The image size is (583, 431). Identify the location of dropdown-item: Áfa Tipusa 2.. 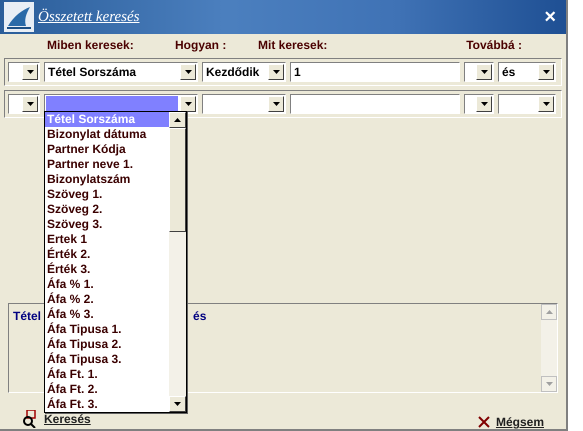
(107, 344).